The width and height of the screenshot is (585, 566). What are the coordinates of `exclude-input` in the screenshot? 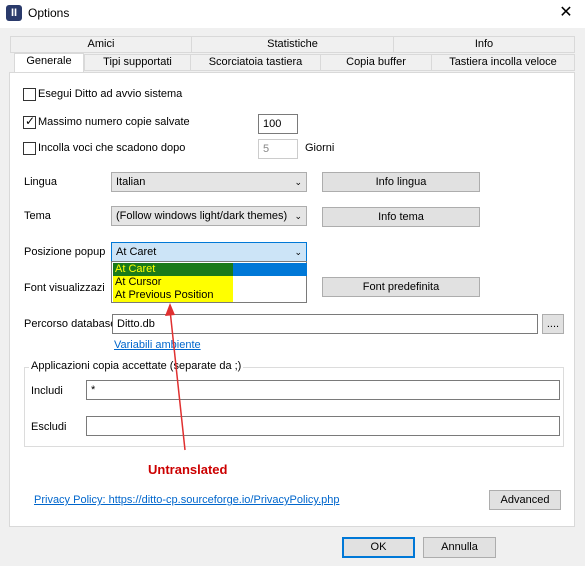 It's located at (323, 426).